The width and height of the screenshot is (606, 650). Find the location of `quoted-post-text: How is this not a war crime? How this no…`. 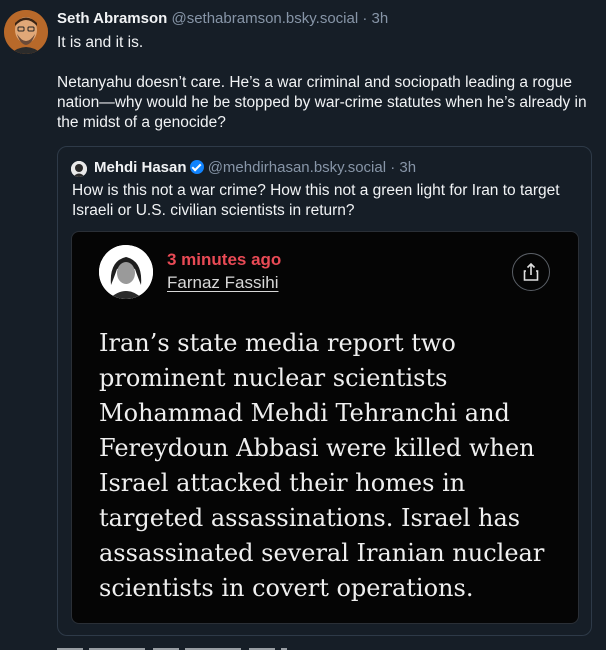

quoted-post-text: How is this not a war crime? How this no… is located at coordinates (316, 200).